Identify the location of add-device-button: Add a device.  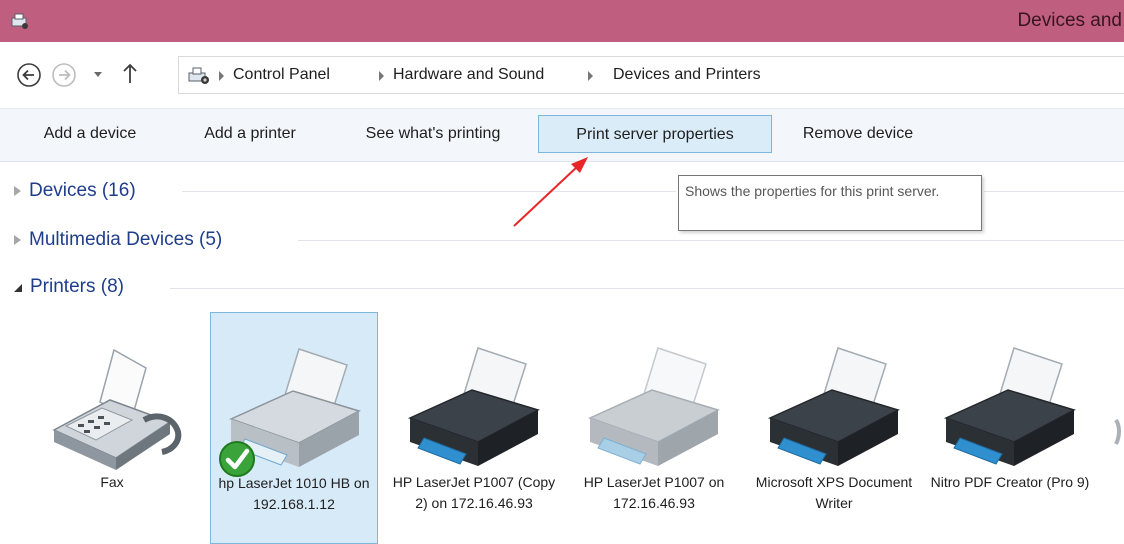
(90, 134).